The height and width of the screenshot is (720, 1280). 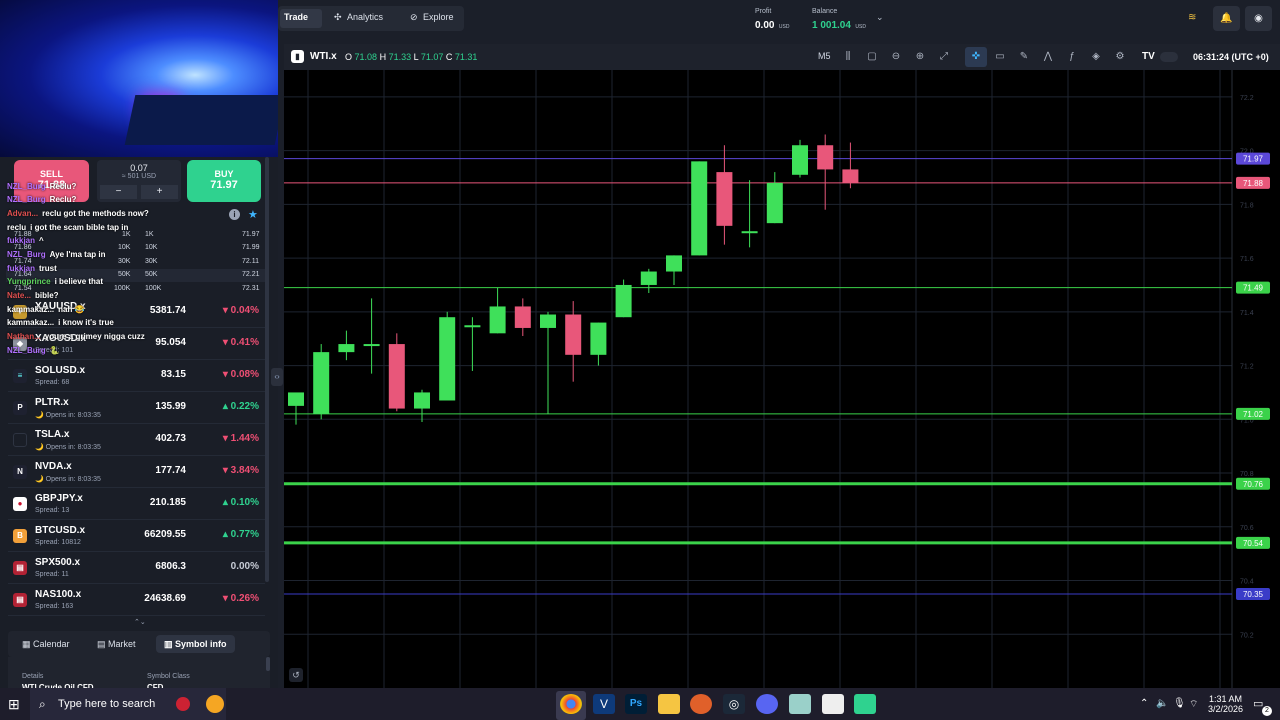 I want to click on chat-text: nah 😂, so click(x=71, y=309).